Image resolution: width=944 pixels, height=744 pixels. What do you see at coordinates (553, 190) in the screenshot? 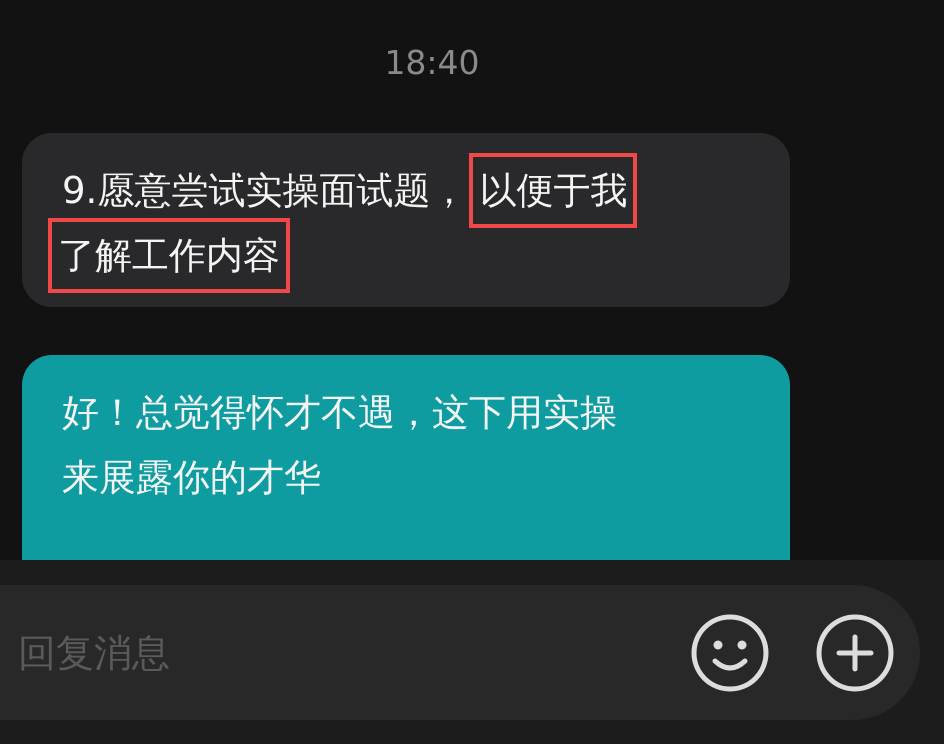
I see `highlighted-text: 以便于我` at bounding box center [553, 190].